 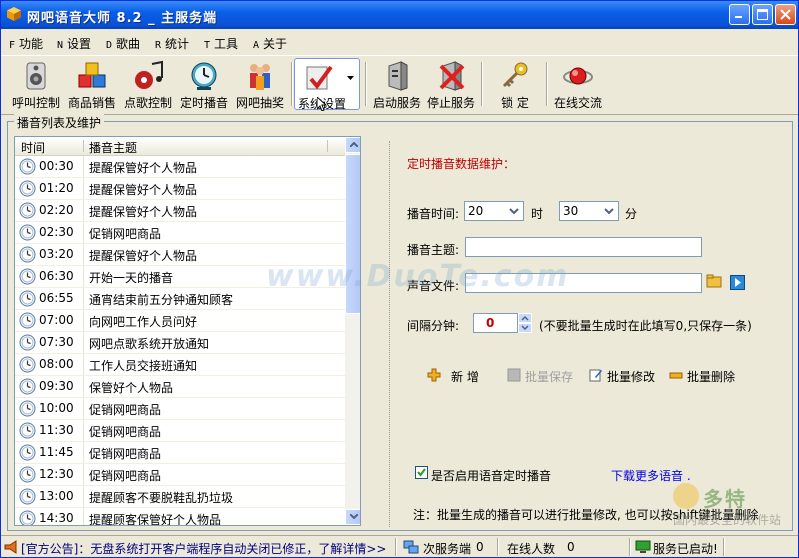 What do you see at coordinates (92, 84) in the screenshot?
I see `product-sales-button: 商品销售` at bounding box center [92, 84].